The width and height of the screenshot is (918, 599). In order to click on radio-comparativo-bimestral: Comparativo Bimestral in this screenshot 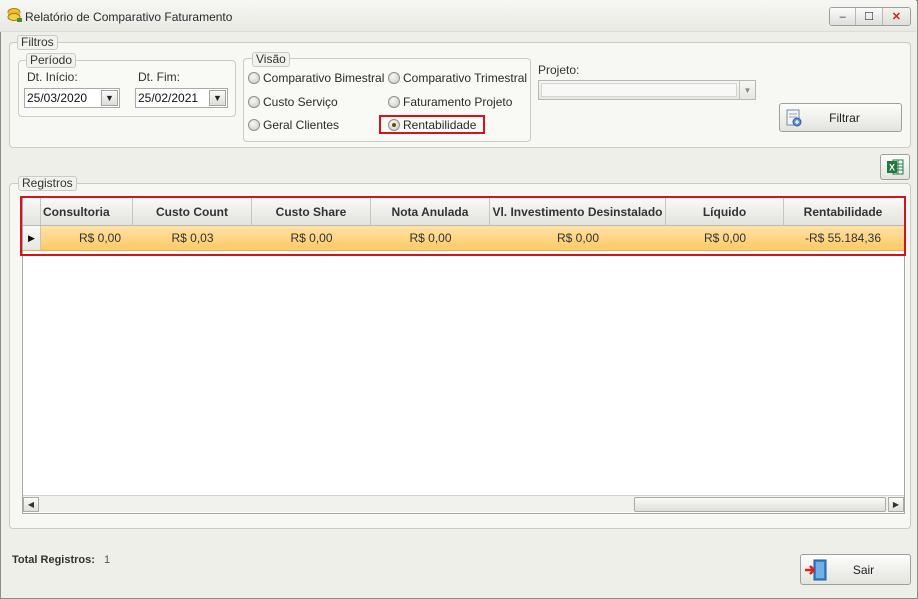, I will do `click(316, 78)`.